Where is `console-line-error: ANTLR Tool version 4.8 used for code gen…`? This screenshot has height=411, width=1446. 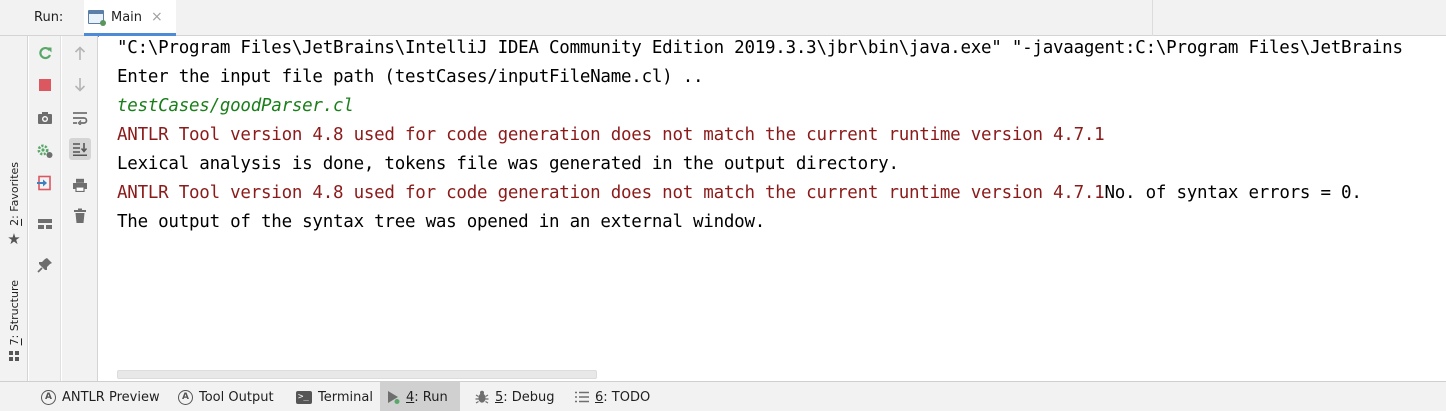
console-line-error: ANTLR Tool version 4.8 used for code gen… is located at coordinates (611, 135).